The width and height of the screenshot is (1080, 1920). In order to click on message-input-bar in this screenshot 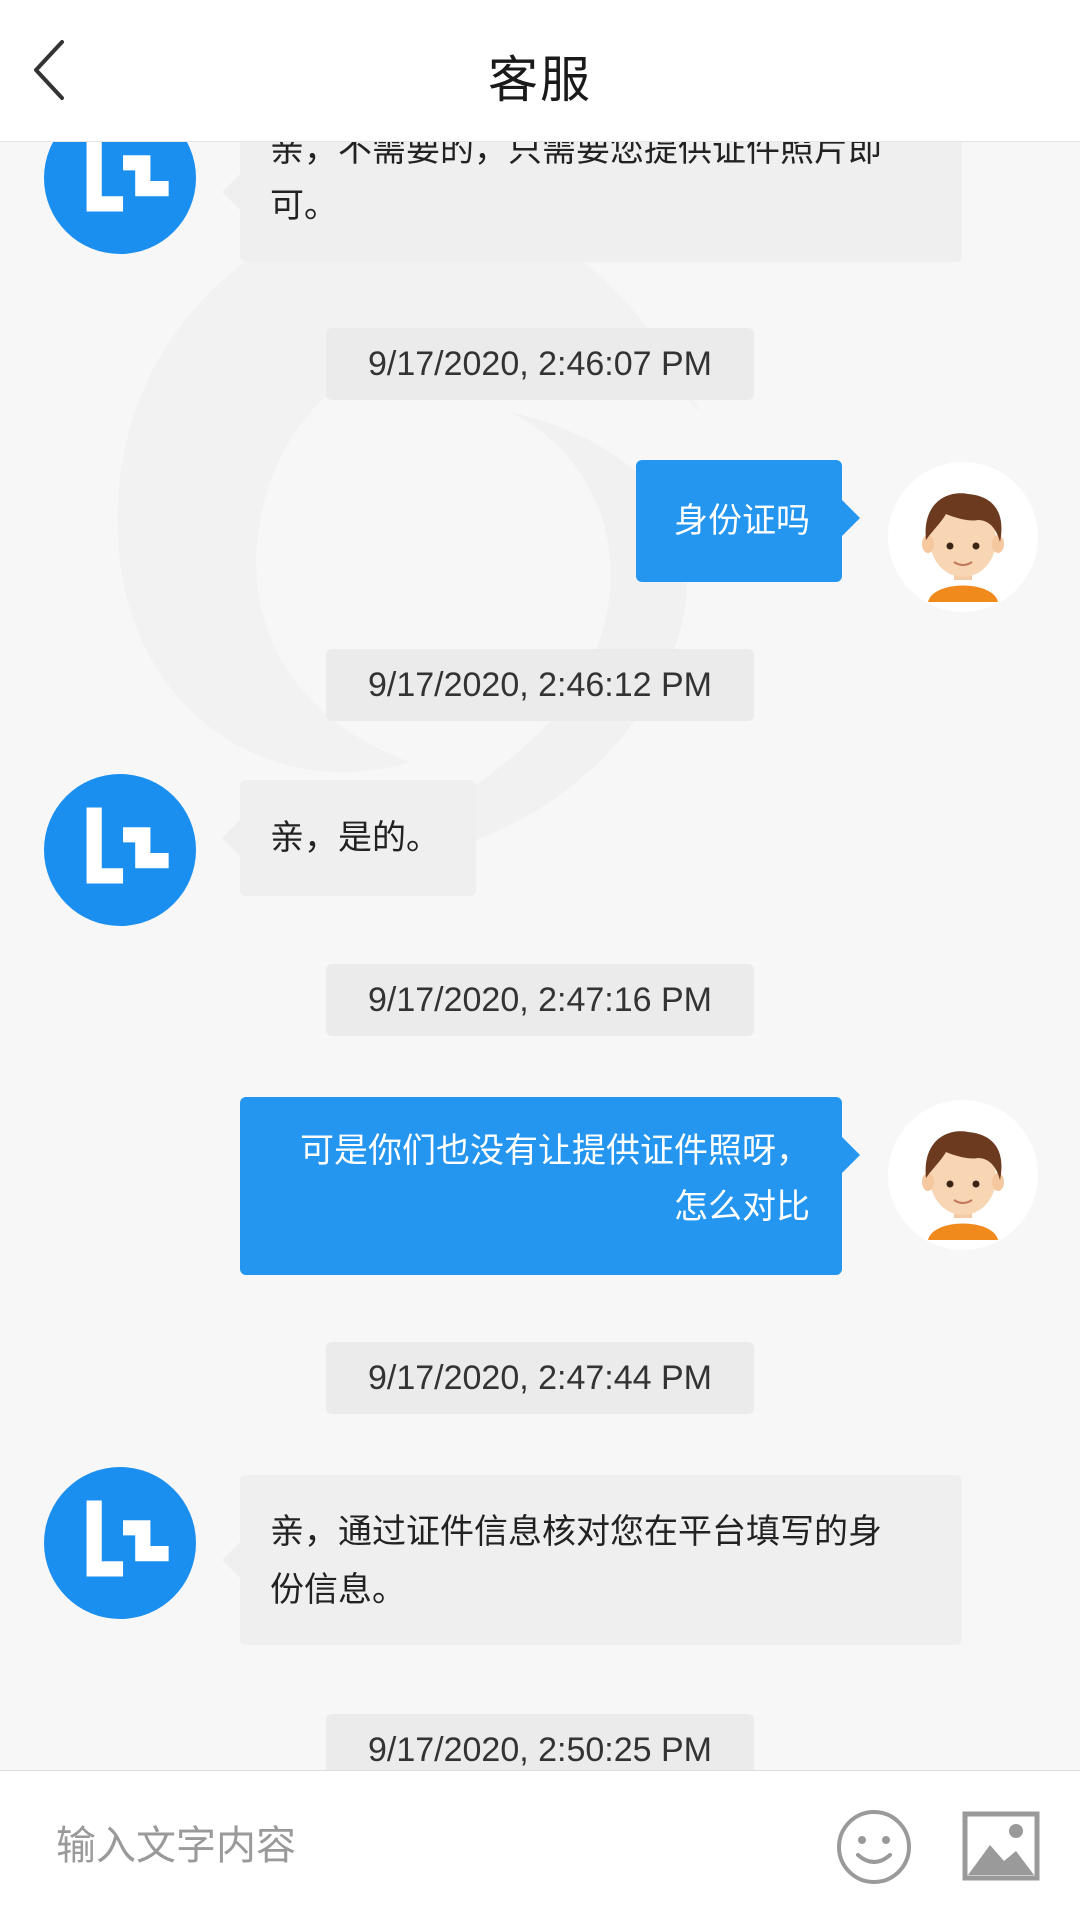, I will do `click(540, 1845)`.